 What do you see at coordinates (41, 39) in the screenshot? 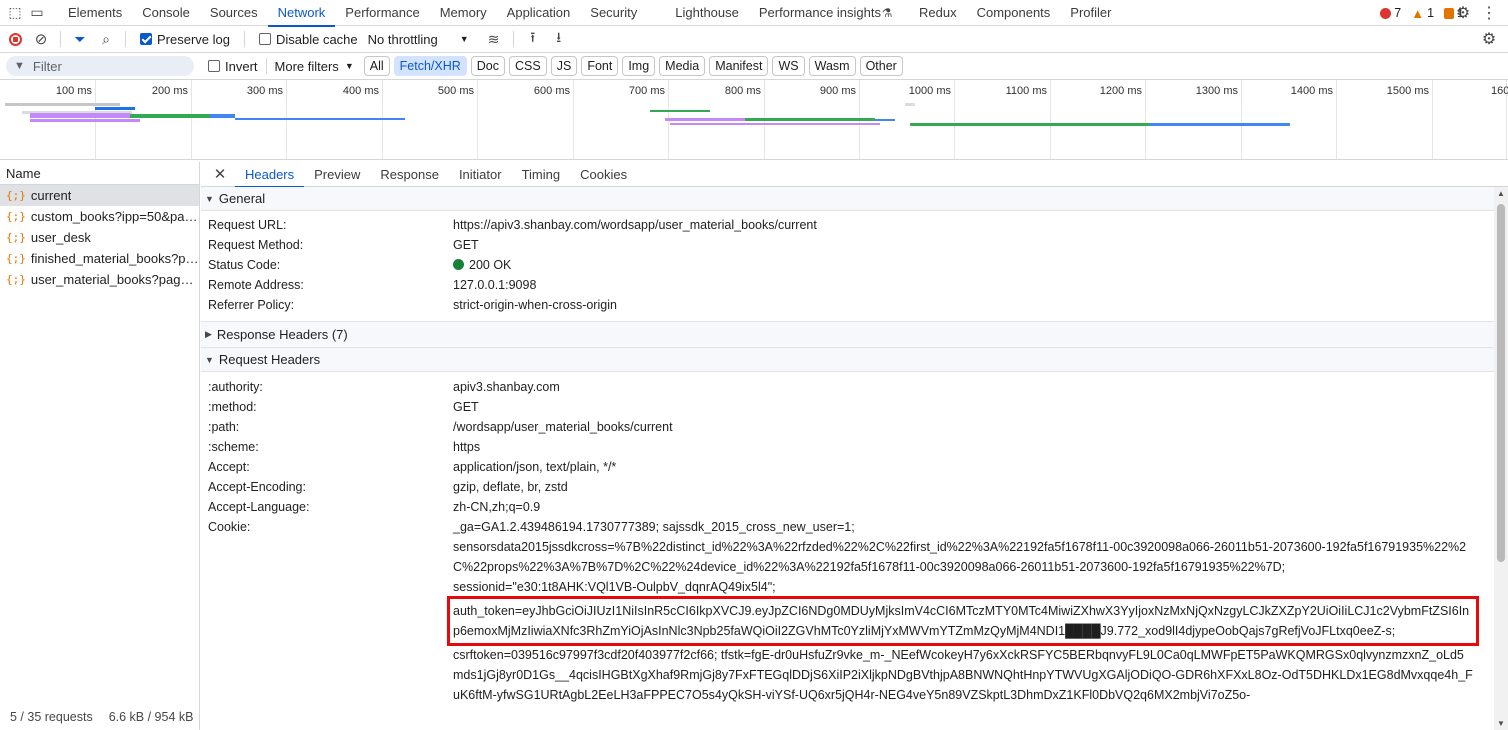
I see `clear-icon: ⊘` at bounding box center [41, 39].